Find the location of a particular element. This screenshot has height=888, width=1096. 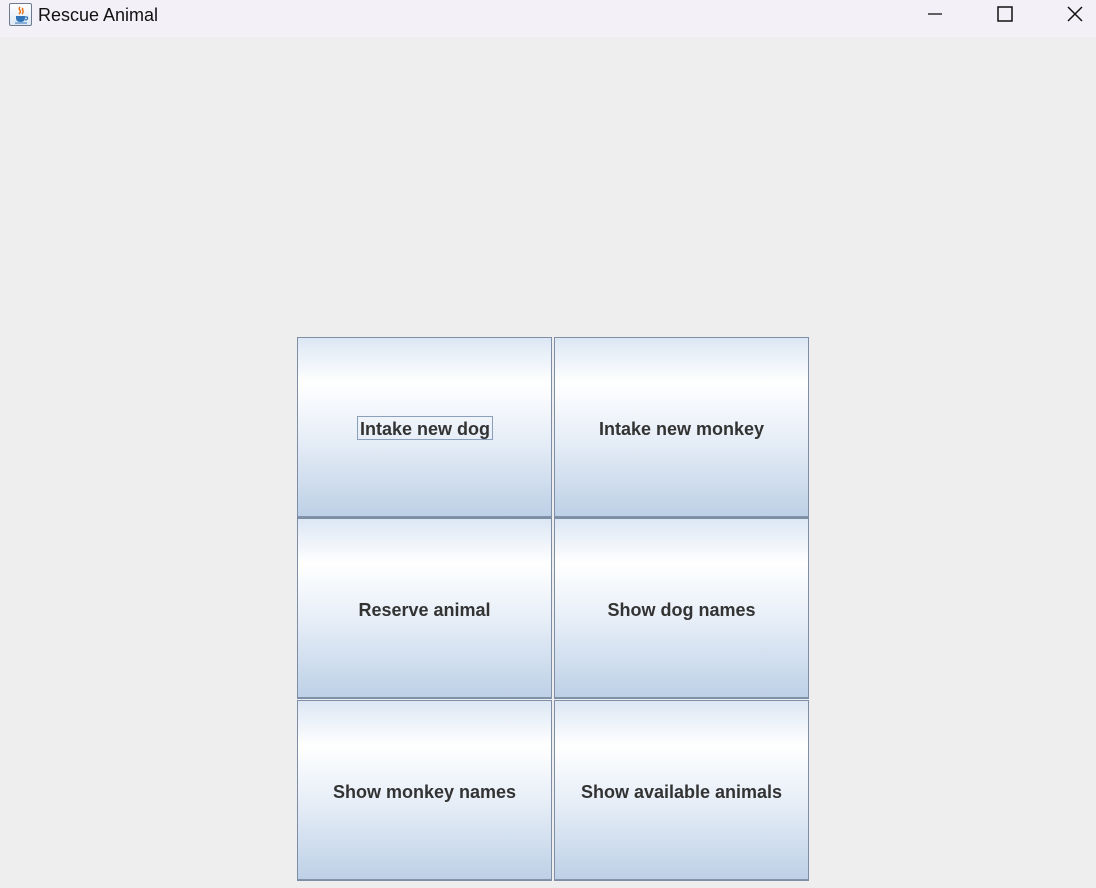

intake-new-monkey-button: Intake new monkey is located at coordinates (681, 427).